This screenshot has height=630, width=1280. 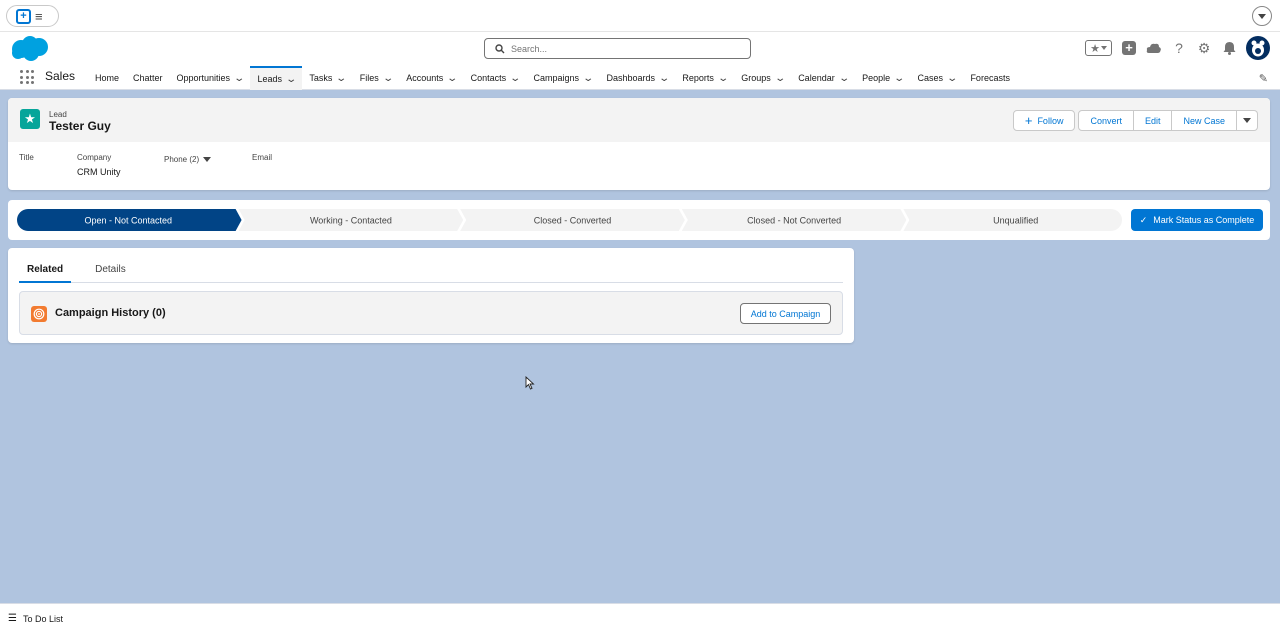 I want to click on nav-item-forecasts: Forecasts, so click(x=990, y=78).